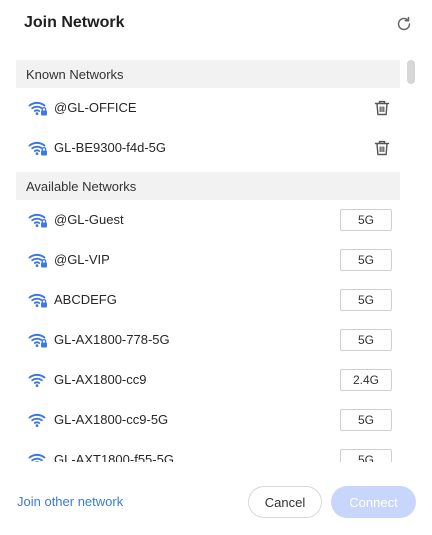  I want to click on available-network-row: @GL-VIP 5G, so click(208, 260).